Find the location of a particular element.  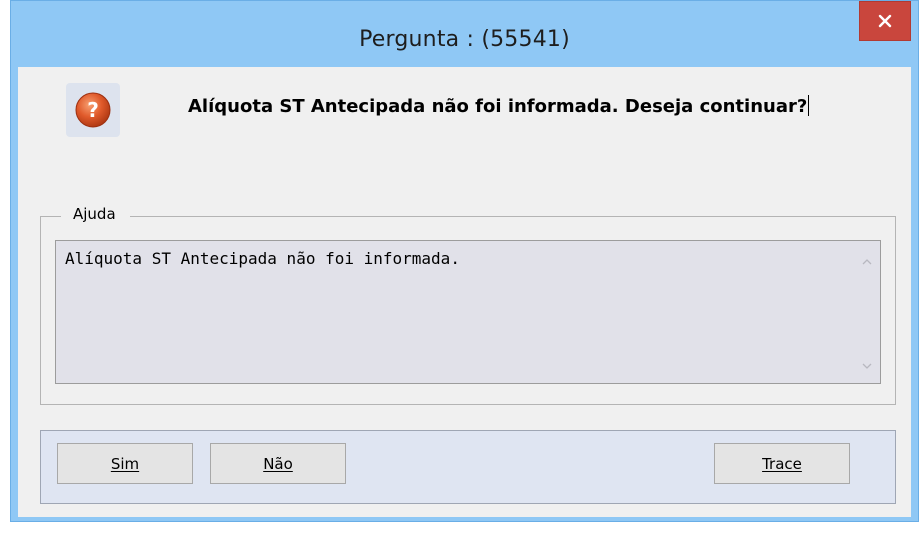

button-panel: Sim Não Trace is located at coordinates (468, 467).